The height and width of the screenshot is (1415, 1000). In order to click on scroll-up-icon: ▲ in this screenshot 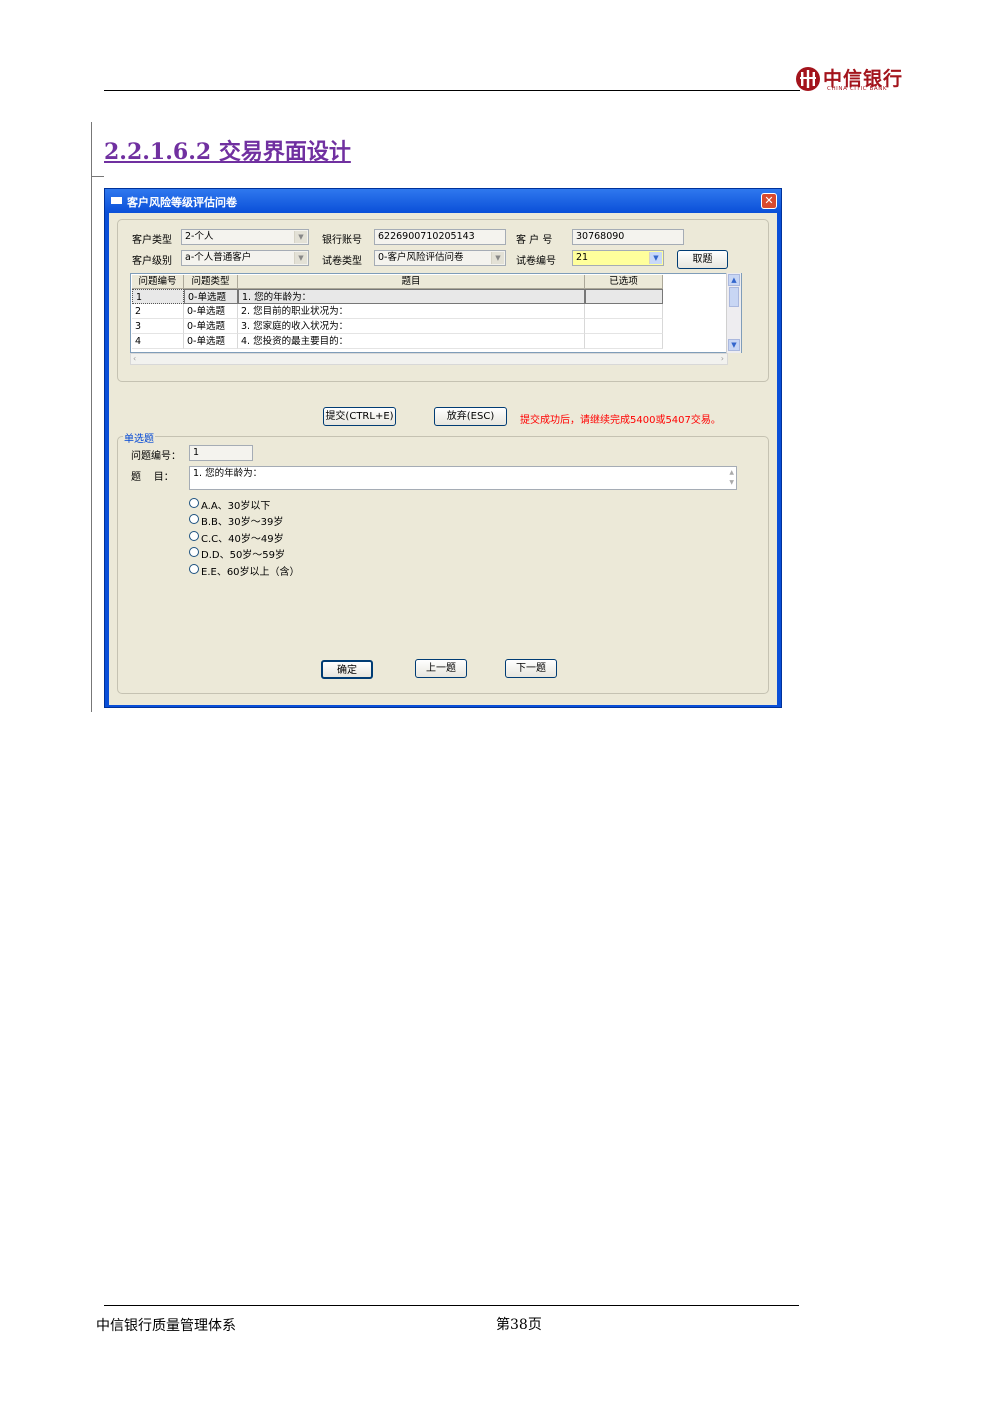, I will do `click(734, 280)`.